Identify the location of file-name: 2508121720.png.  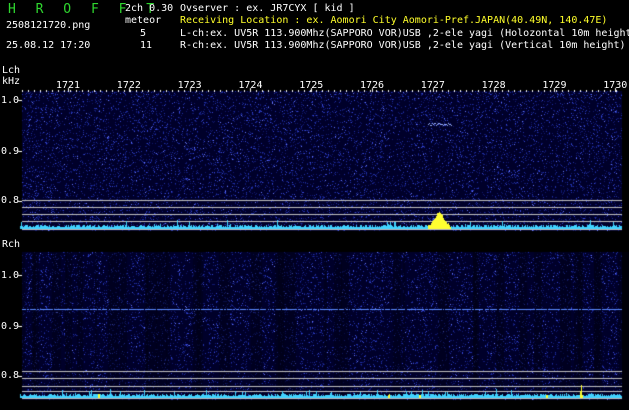
(48, 25).